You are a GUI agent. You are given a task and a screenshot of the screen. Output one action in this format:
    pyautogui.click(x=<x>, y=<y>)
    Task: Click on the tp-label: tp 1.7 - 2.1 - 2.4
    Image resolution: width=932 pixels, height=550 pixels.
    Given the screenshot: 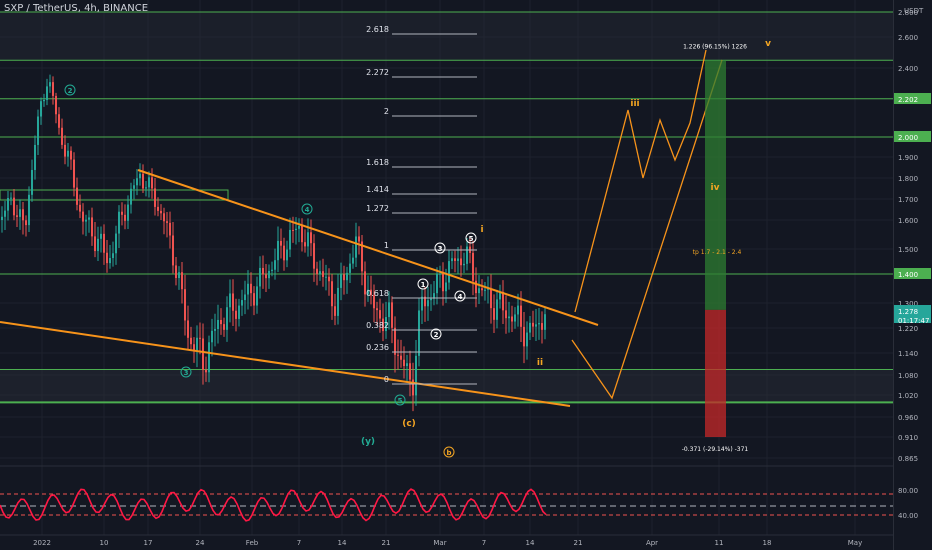 What is the action you would take?
    pyautogui.click(x=717, y=252)
    